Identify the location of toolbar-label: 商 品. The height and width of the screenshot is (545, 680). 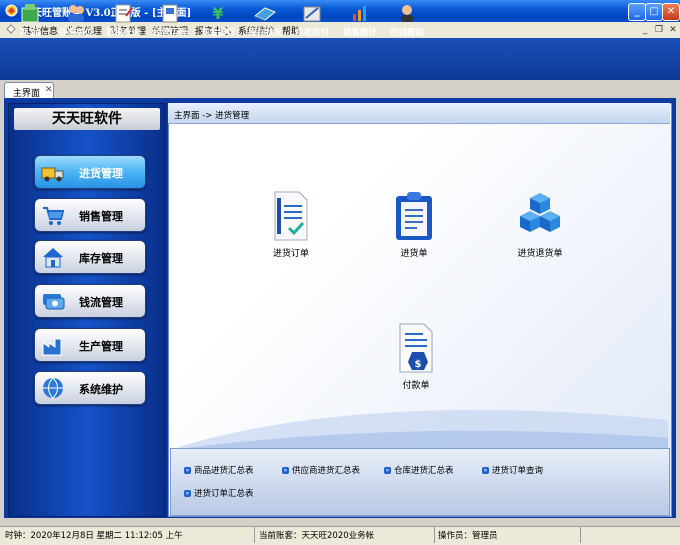
(30, 33).